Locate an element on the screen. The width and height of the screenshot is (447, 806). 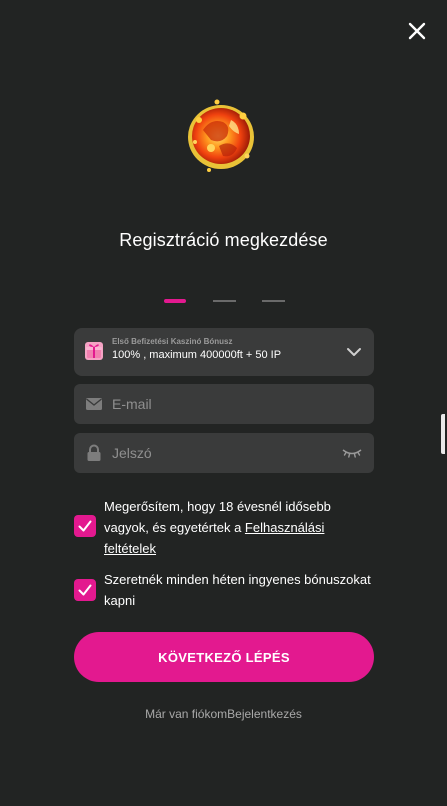
password-field is located at coordinates (224, 453).